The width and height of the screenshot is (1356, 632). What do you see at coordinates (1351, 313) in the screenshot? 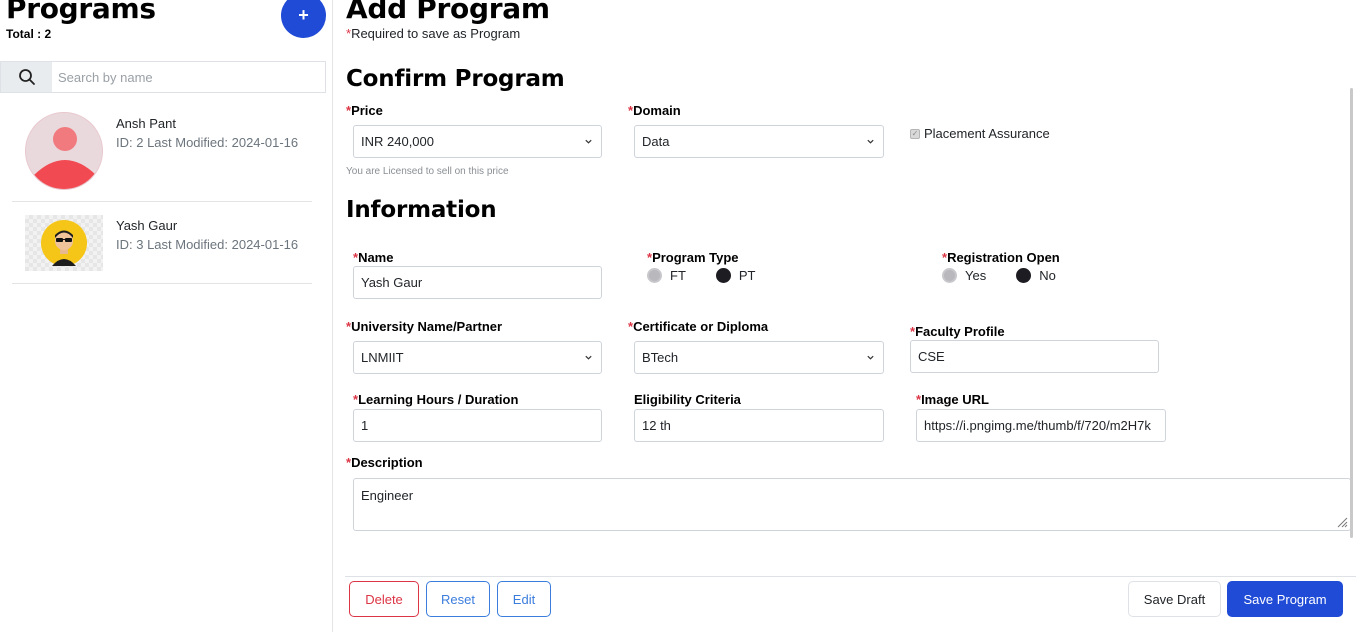
I see `scrollbar` at bounding box center [1351, 313].